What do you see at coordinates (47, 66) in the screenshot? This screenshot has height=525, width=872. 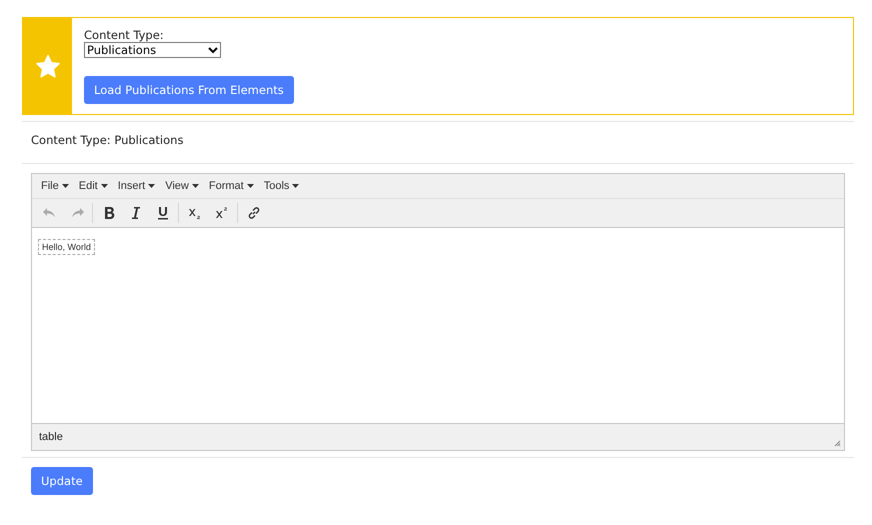 I see `star-icon` at bounding box center [47, 66].